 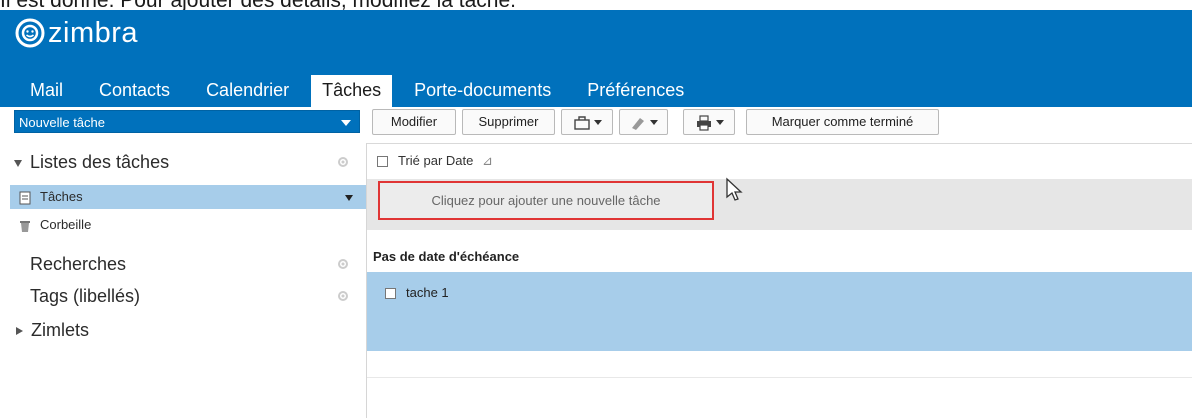 I want to click on mouse-cursor-icon, so click(x=734, y=189).